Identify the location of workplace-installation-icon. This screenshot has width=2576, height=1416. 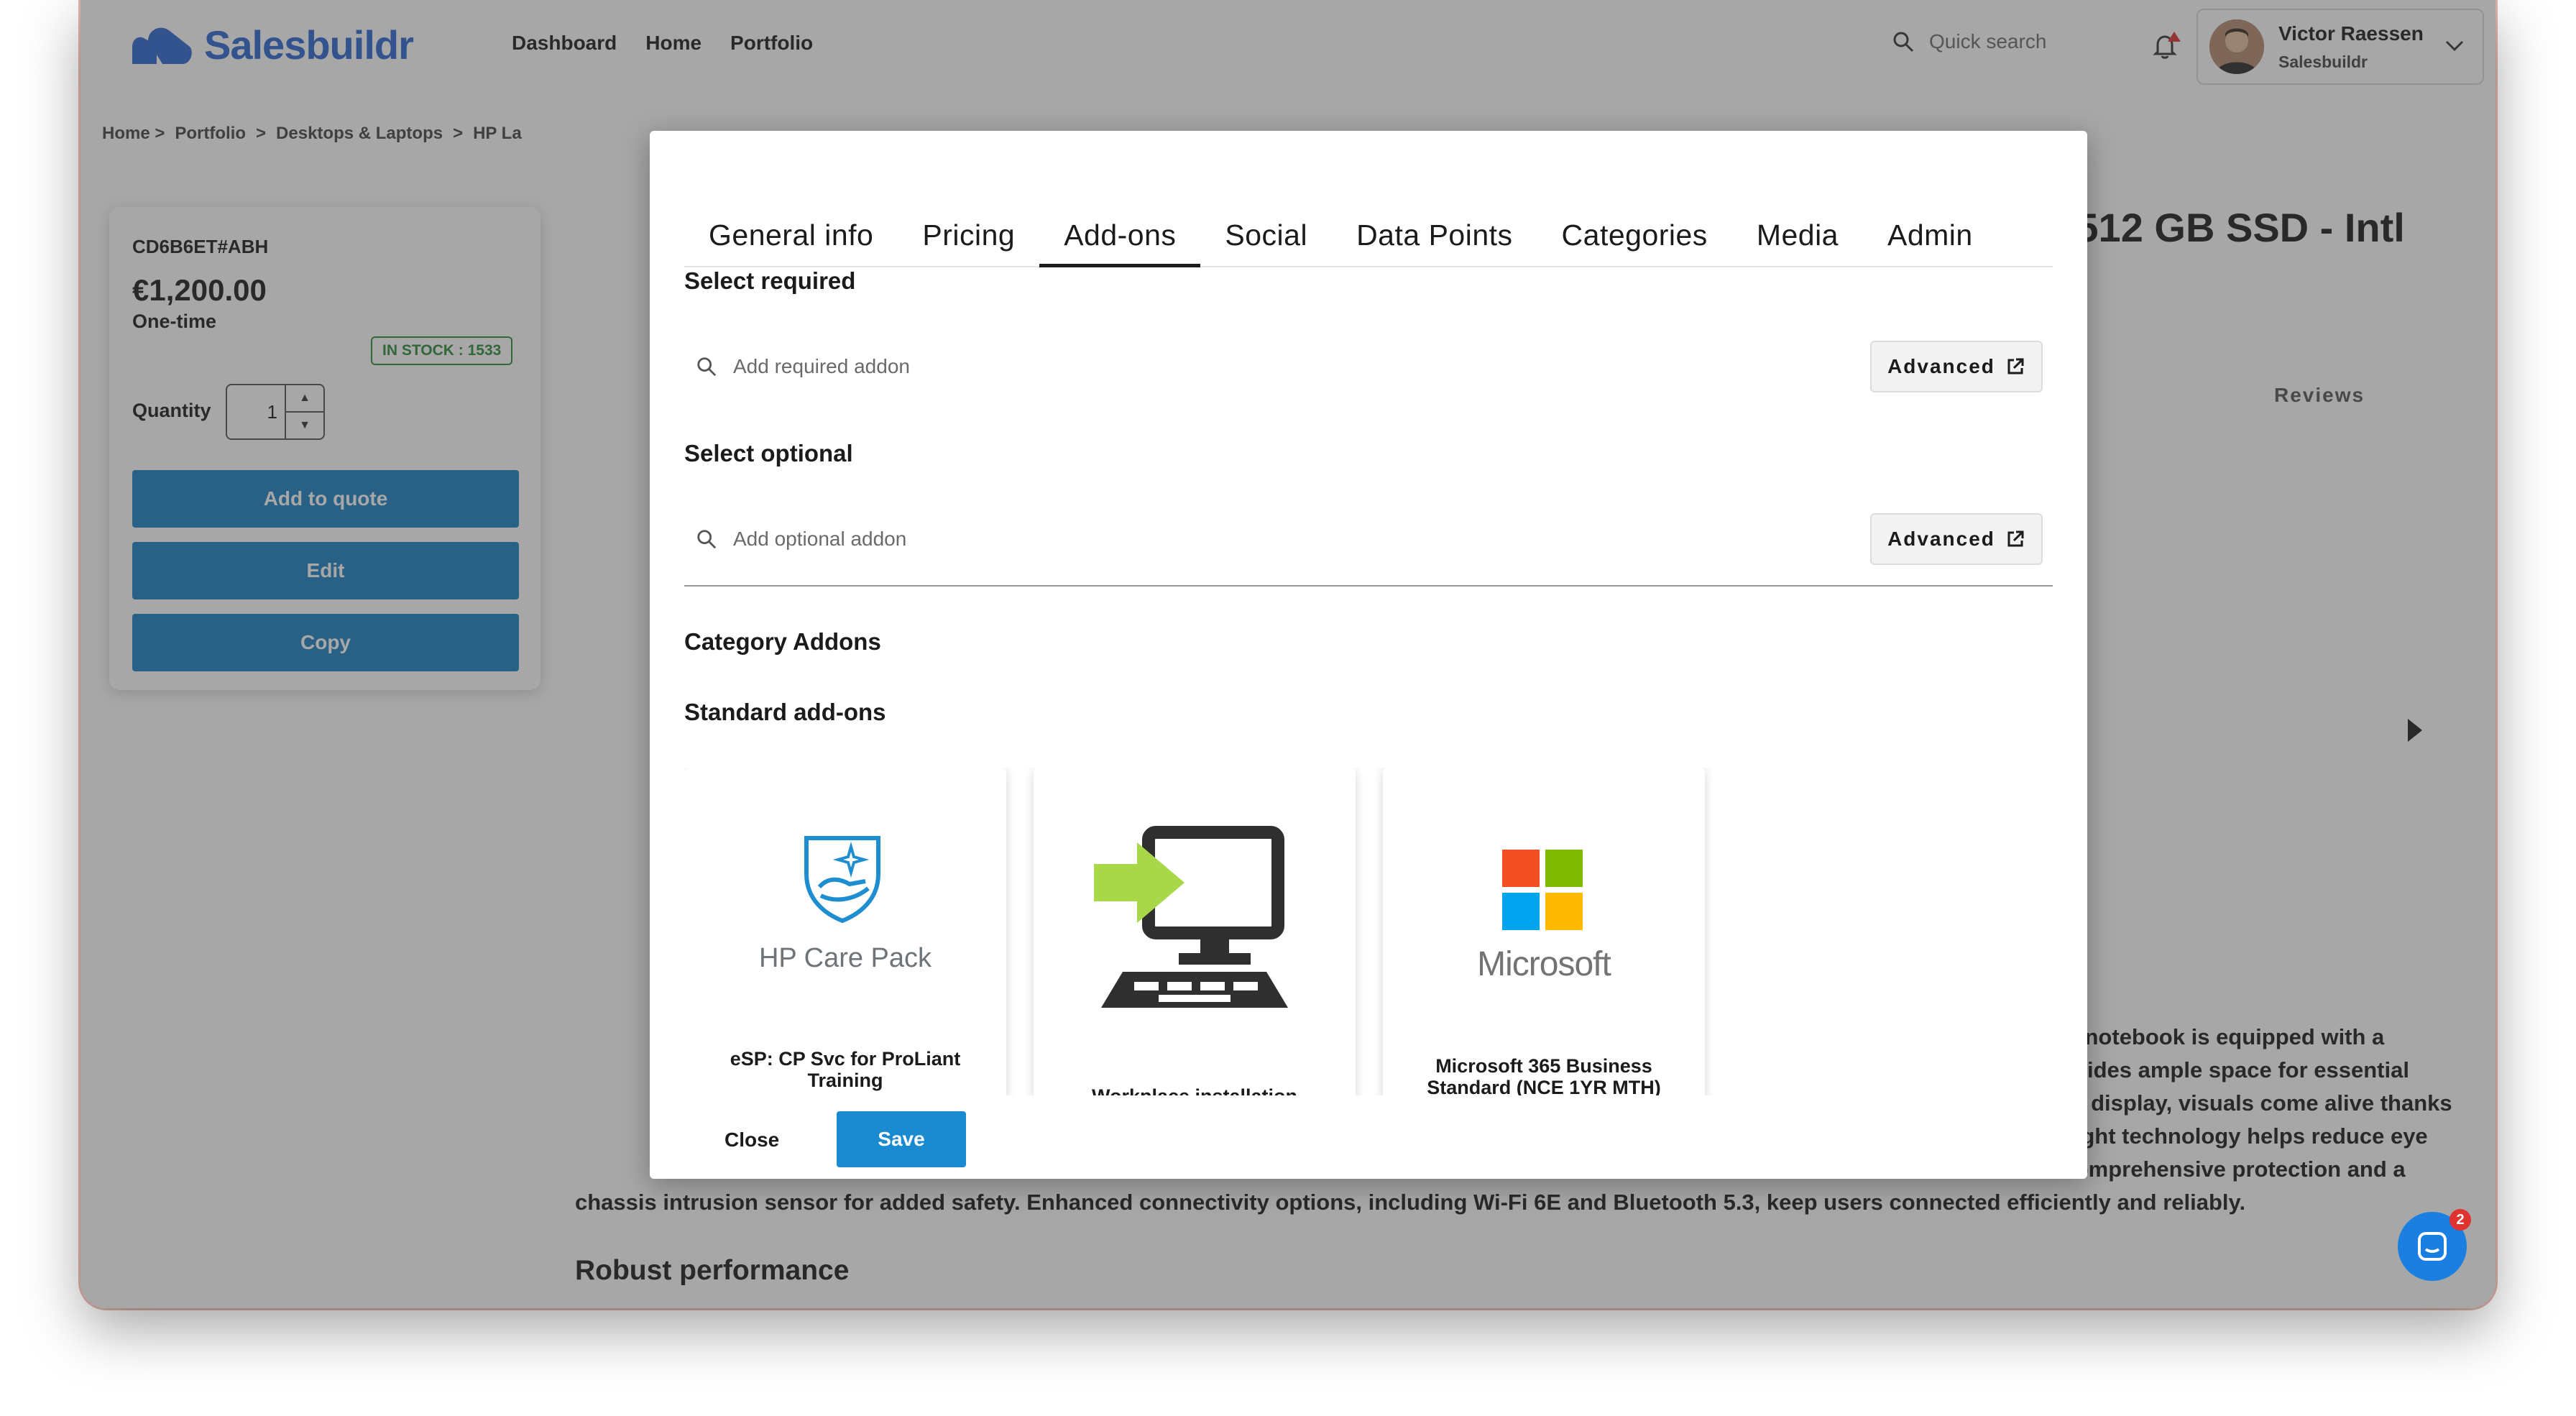
(1191, 917).